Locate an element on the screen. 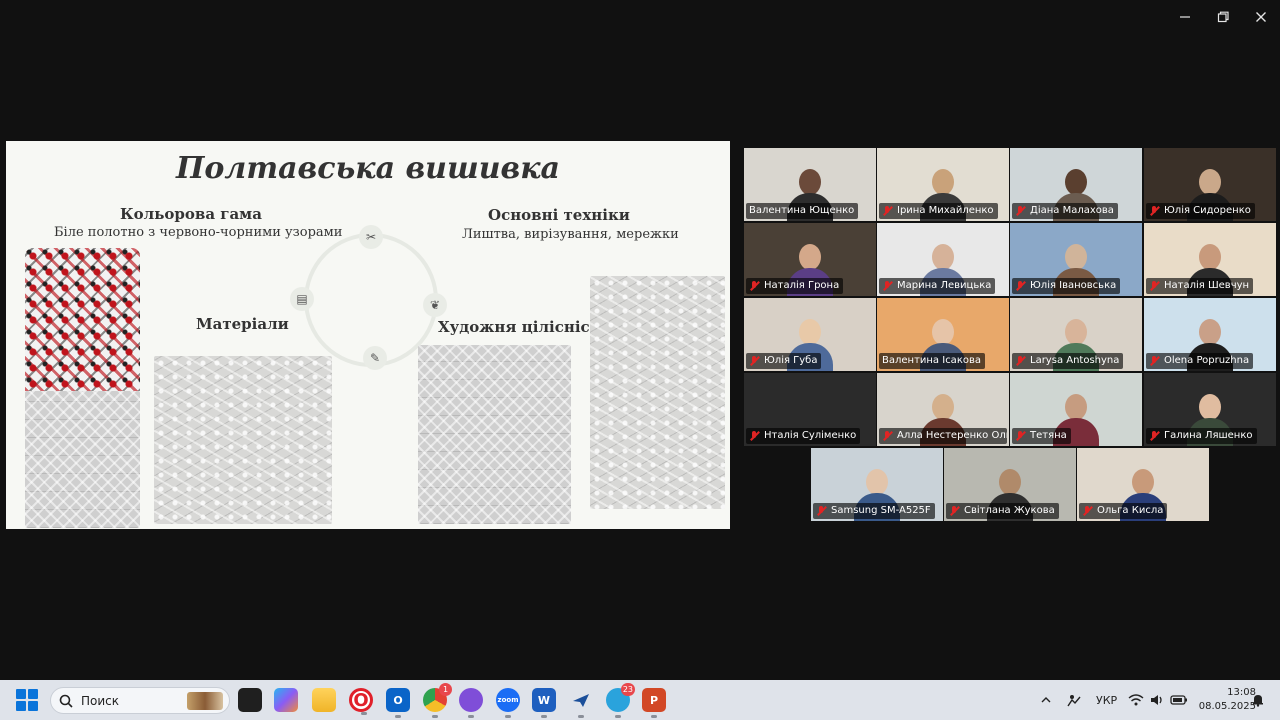 The height and width of the screenshot is (720, 1280). participant-tile: Марина Левицька is located at coordinates (943, 259).